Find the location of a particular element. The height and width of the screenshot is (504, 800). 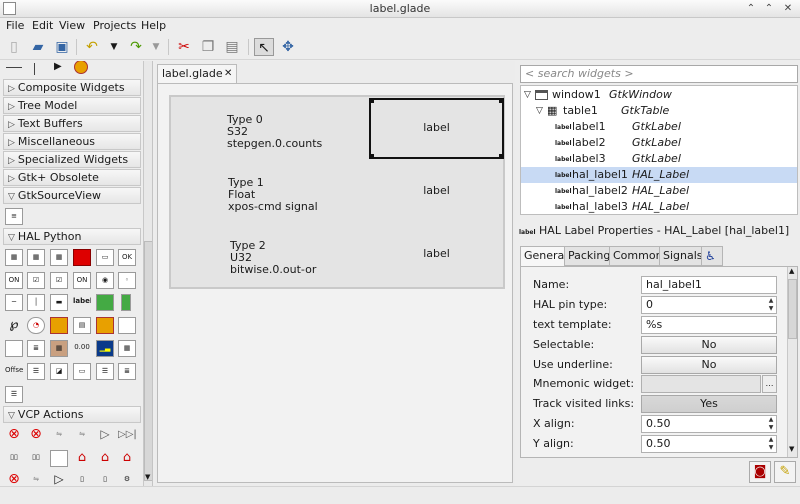

cut-icon: ✂ is located at coordinates (184, 47).